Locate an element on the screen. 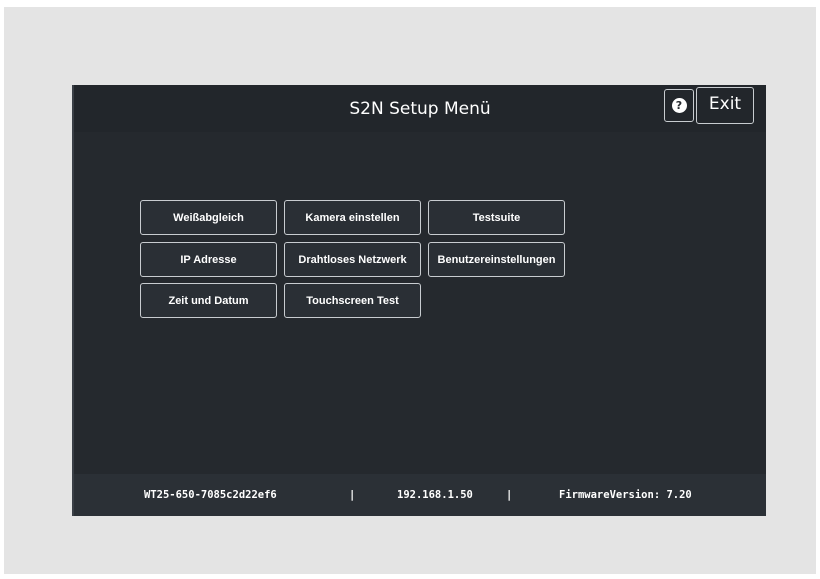  testsuite-button: Testsuite is located at coordinates (496, 217).